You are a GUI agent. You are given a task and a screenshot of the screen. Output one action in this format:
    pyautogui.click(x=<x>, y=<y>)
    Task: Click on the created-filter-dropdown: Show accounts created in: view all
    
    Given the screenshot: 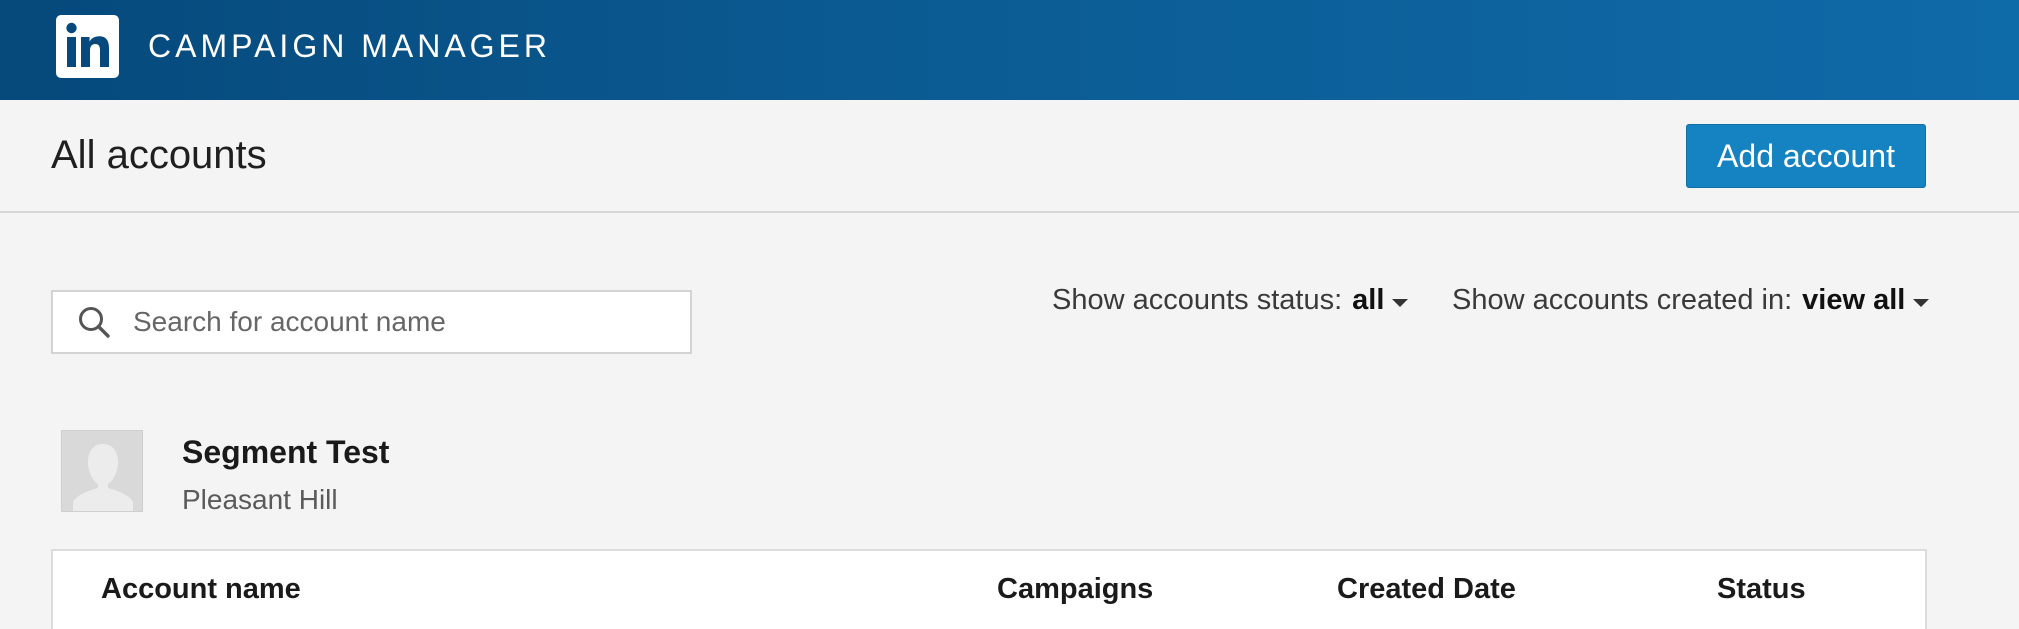 What is the action you would take?
    pyautogui.click(x=1691, y=300)
    